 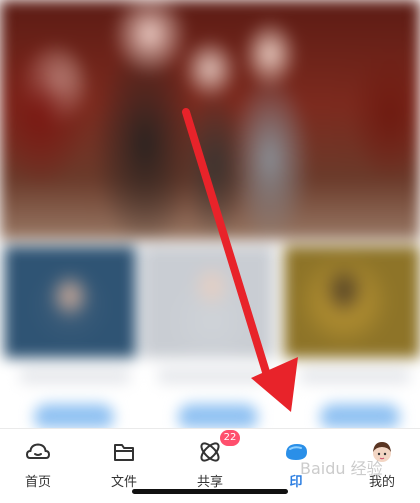 I want to click on tab-home-label: 首页, so click(x=37, y=482).